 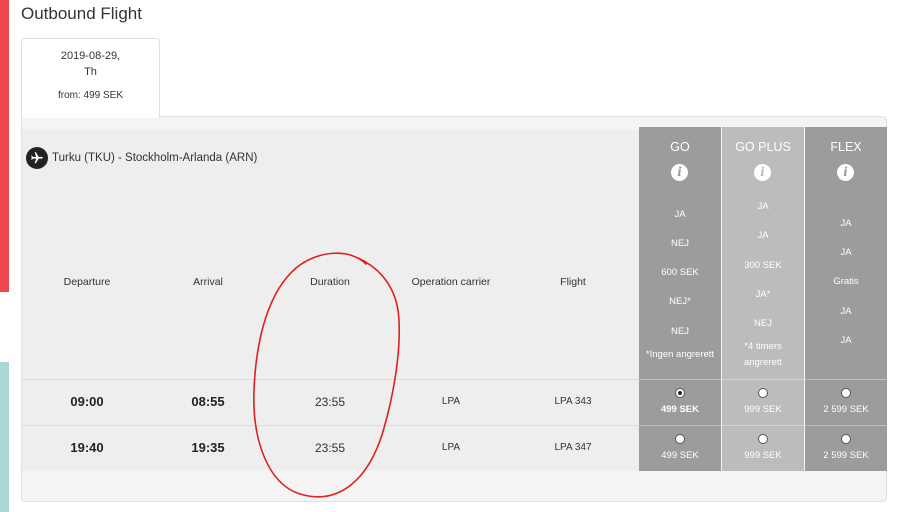 What do you see at coordinates (4, 437) in the screenshot?
I see `left-accent-bar-teal` at bounding box center [4, 437].